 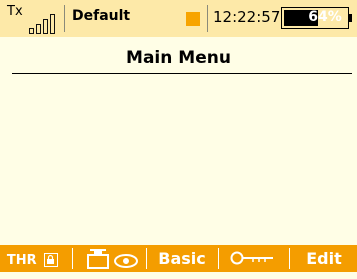 I want to click on key-button, so click(x=254, y=258).